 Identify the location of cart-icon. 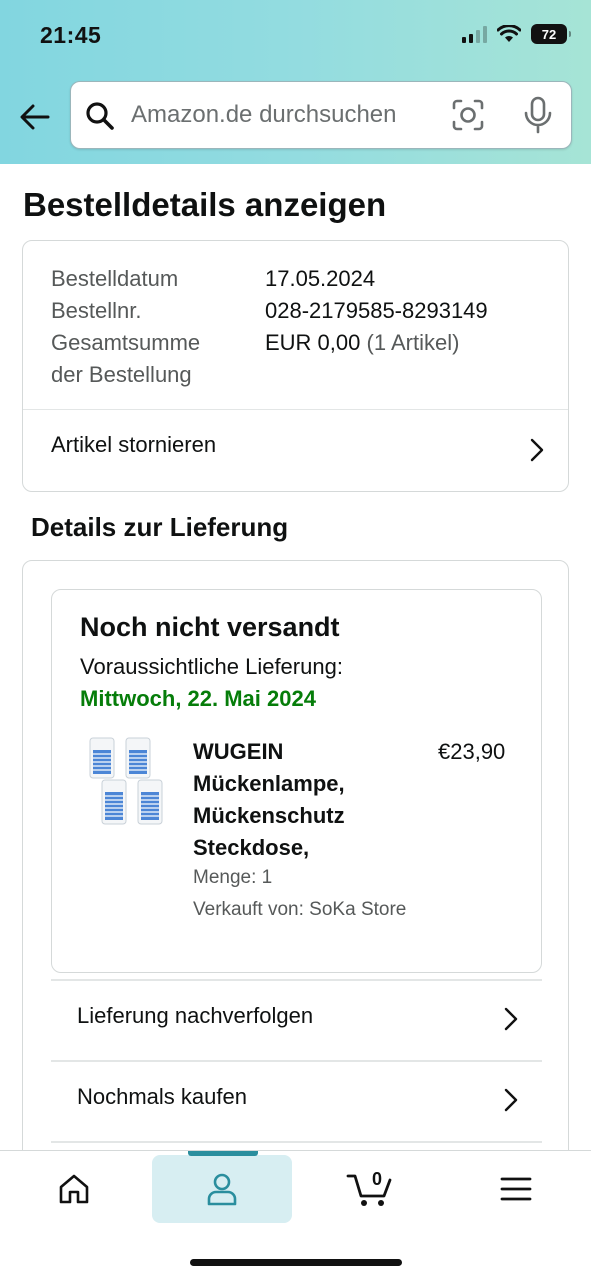
(369, 1190).